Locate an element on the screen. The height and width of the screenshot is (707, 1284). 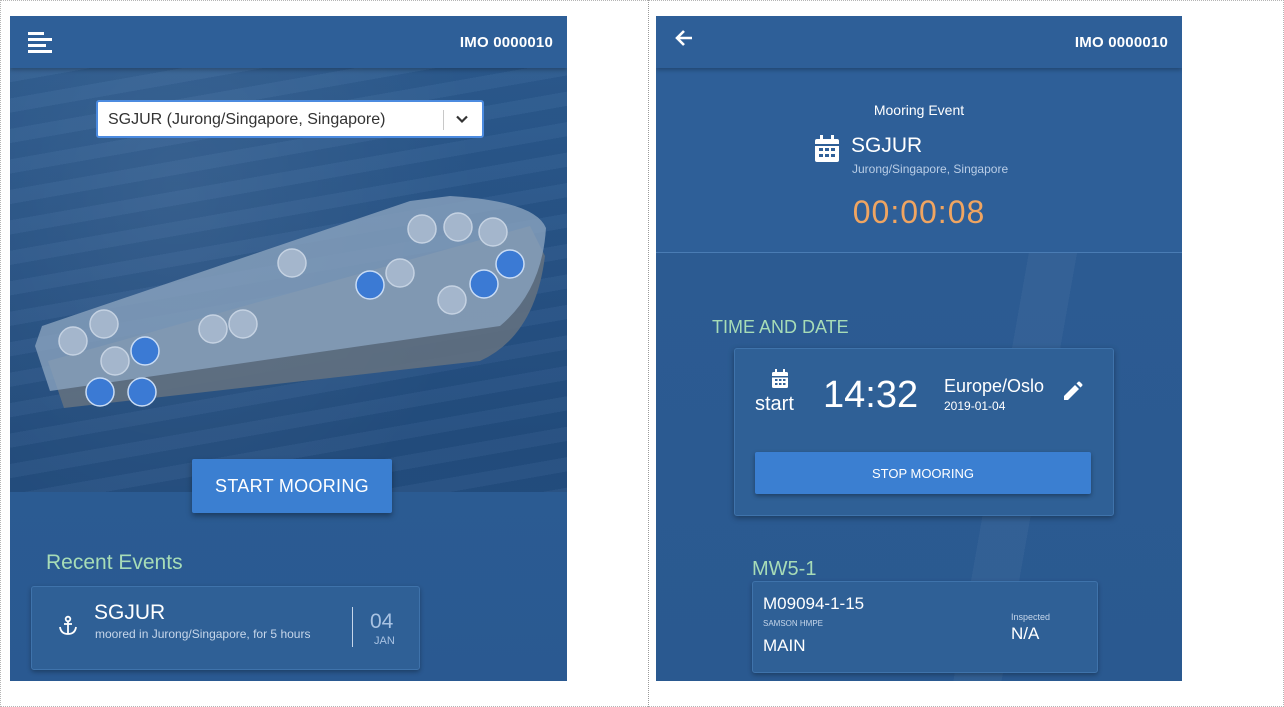
bollard-b1 is located at coordinates (73, 341).